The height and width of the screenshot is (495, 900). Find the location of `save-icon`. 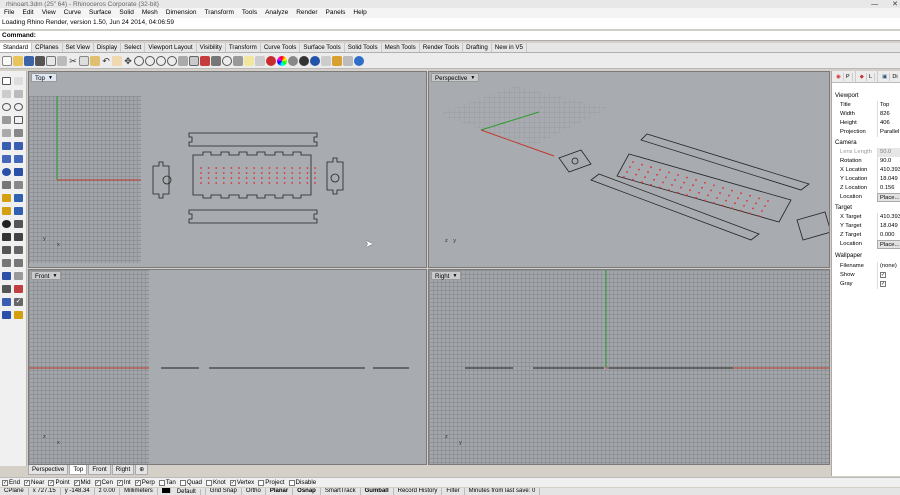

save-icon is located at coordinates (29, 60).